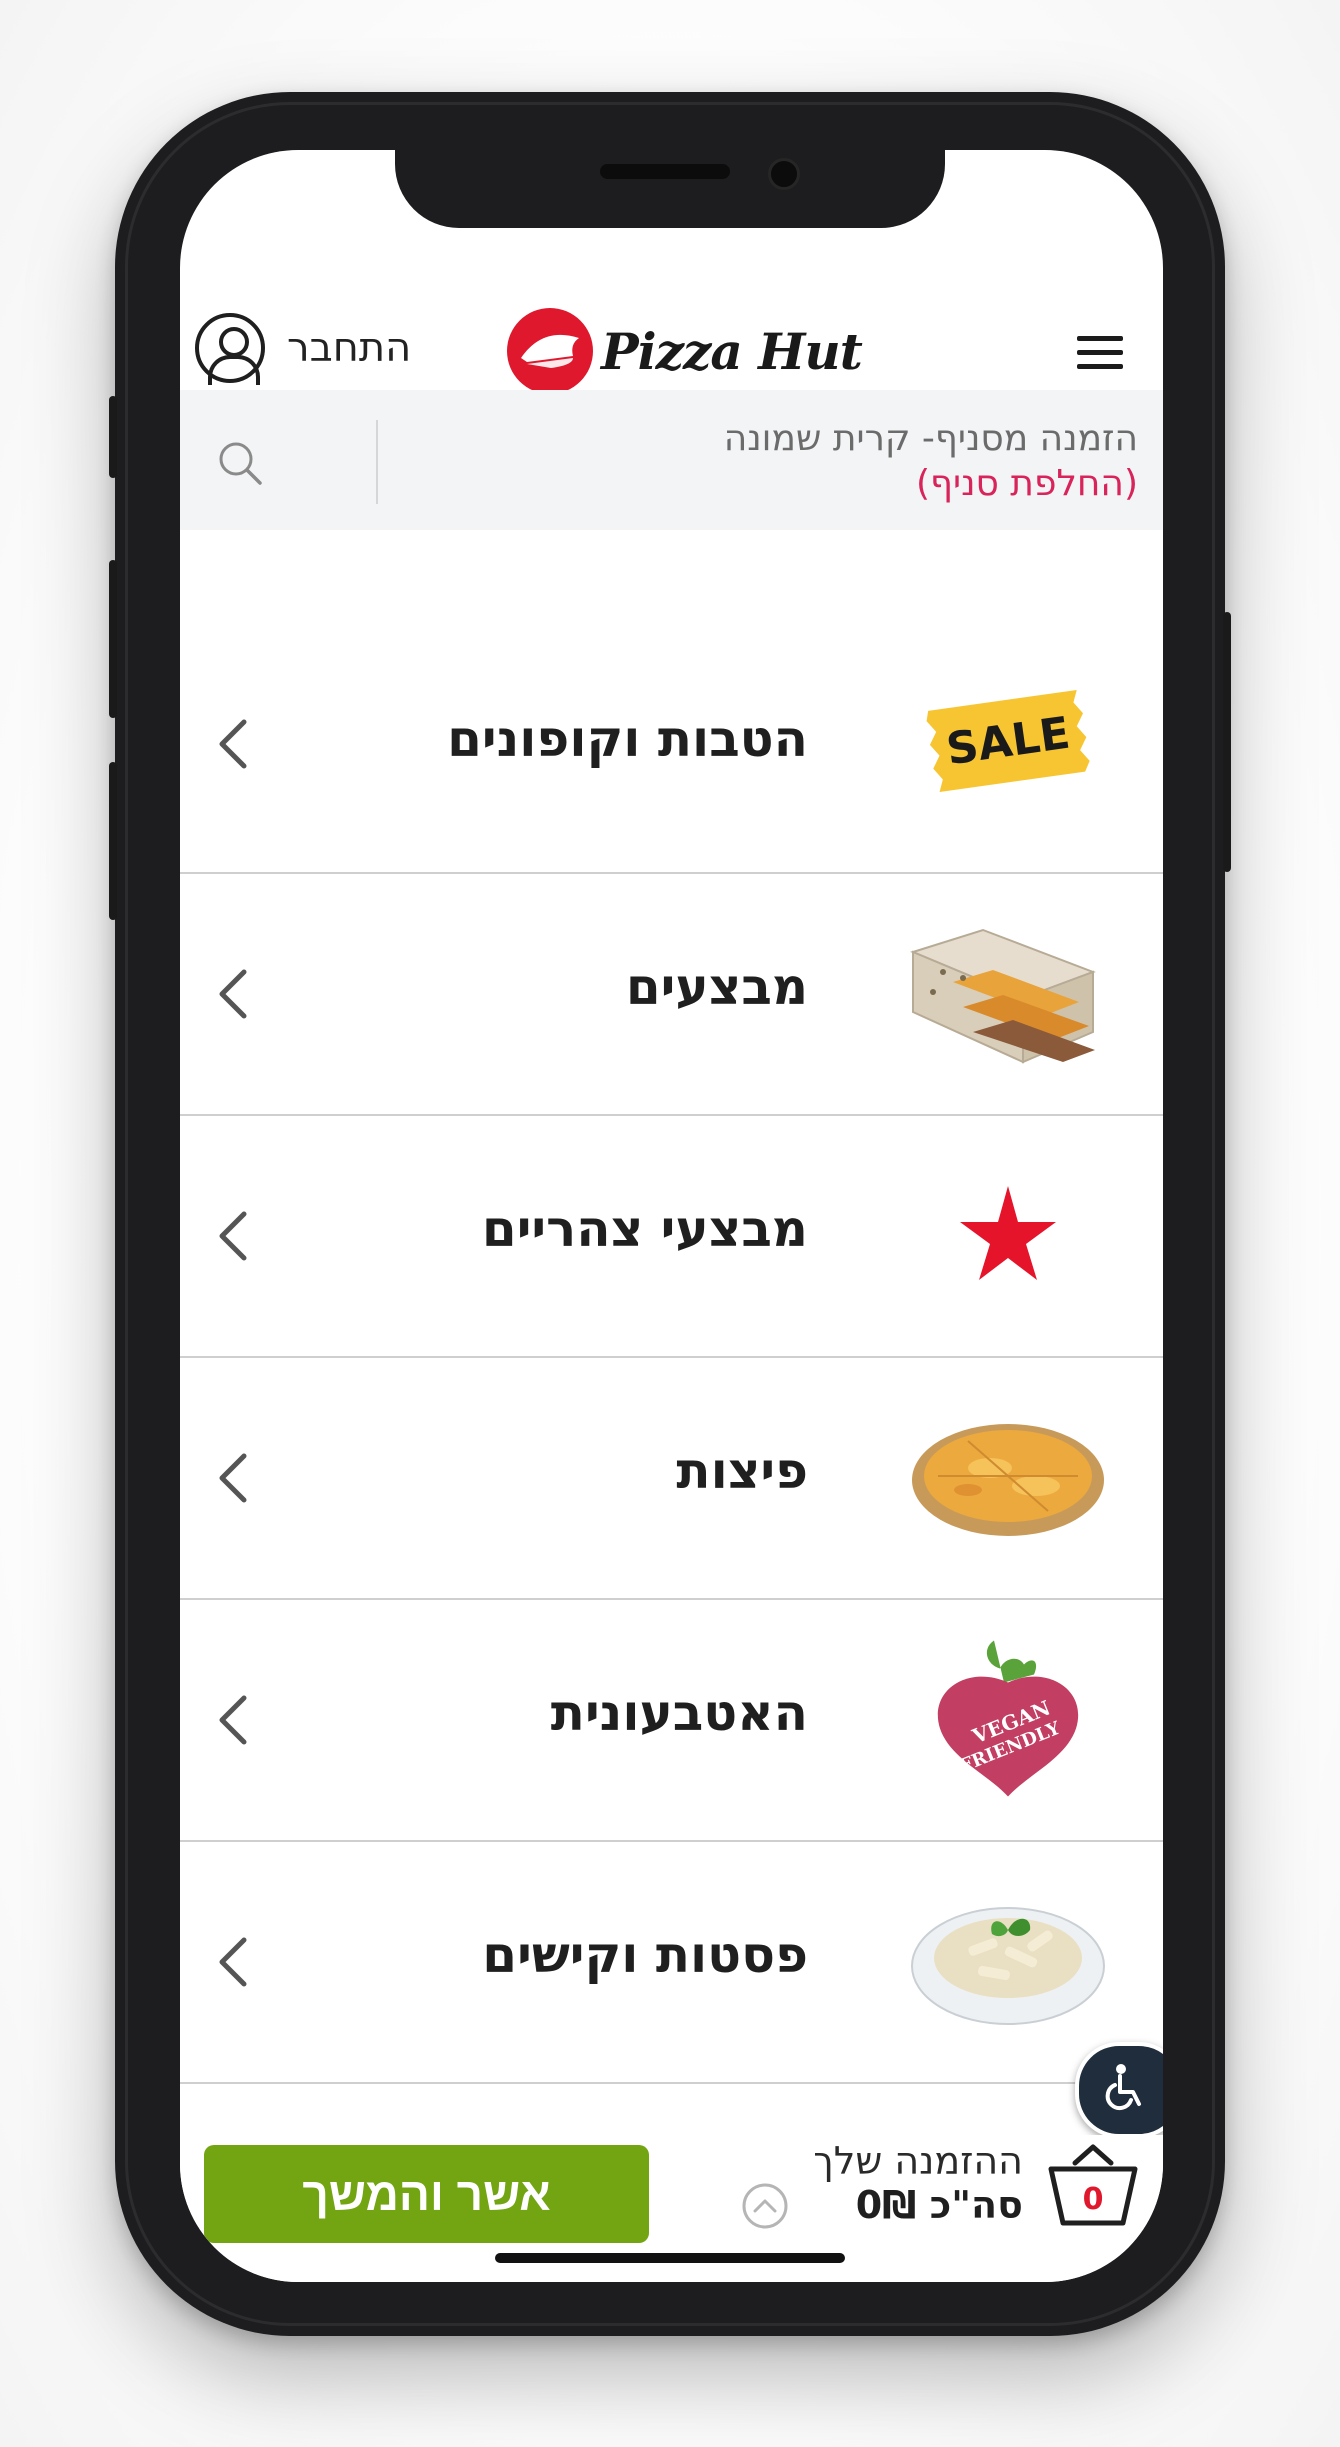  What do you see at coordinates (377, 462) in the screenshot?
I see `divider` at bounding box center [377, 462].